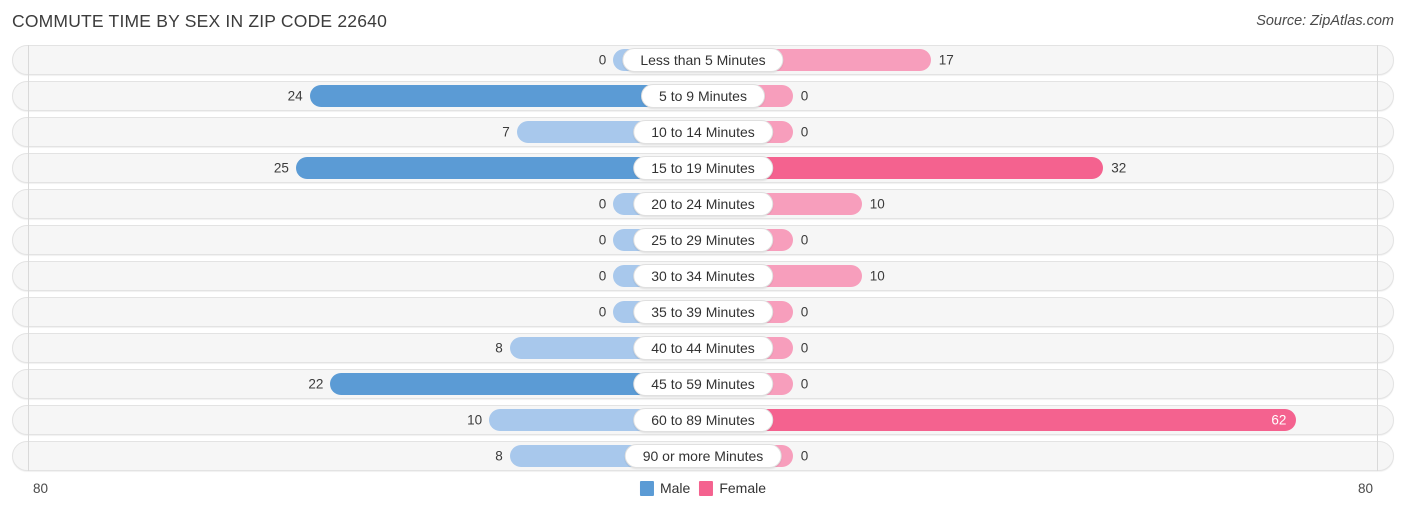 The width and height of the screenshot is (1406, 523). I want to click on category-label: Less than 5 Minutes, so click(703, 60).